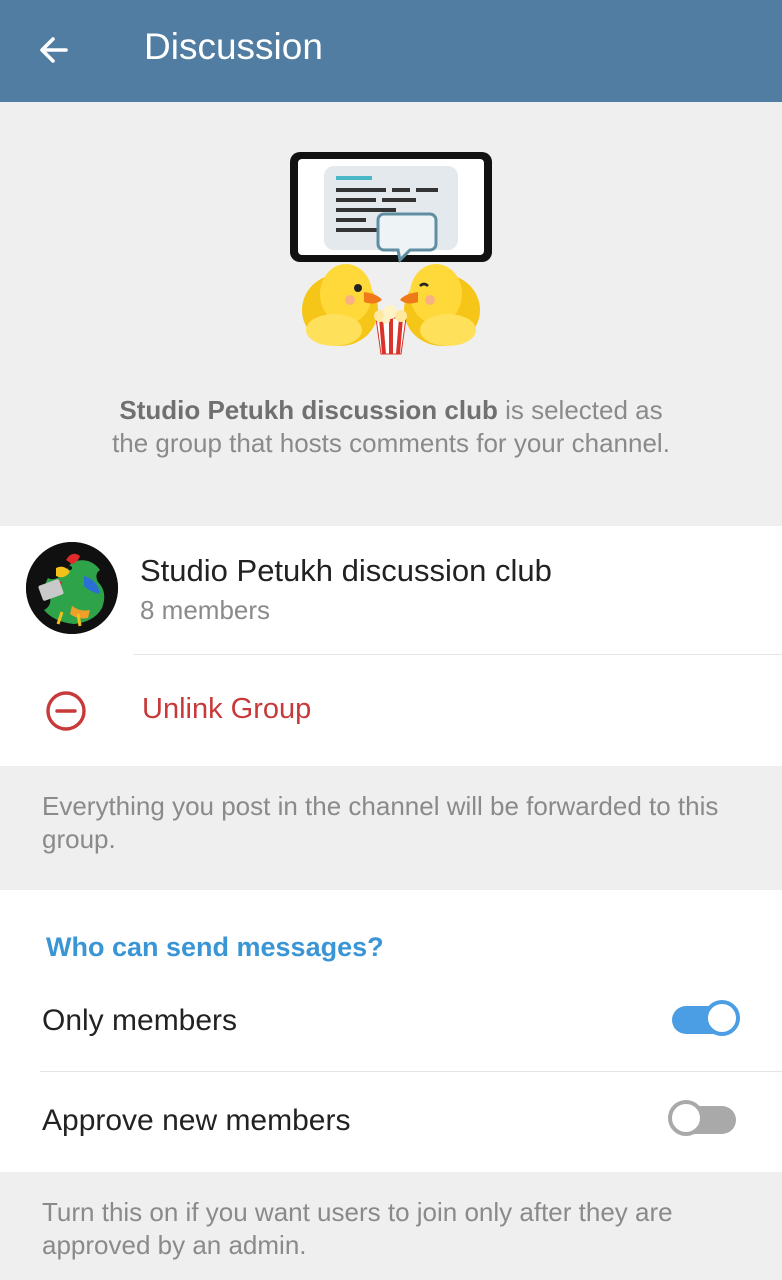 This screenshot has height=1280, width=782. What do you see at coordinates (391, 1122) in the screenshot?
I see `approve-new-members-row: Approve new members` at bounding box center [391, 1122].